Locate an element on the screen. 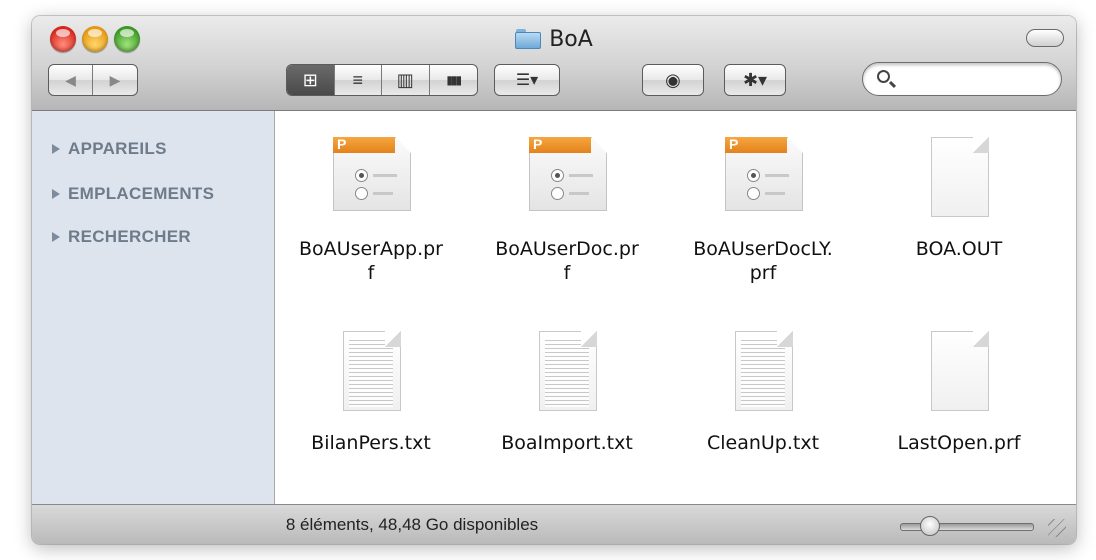 This screenshot has width=1096, height=560. back-button: ◀ is located at coordinates (71, 80).